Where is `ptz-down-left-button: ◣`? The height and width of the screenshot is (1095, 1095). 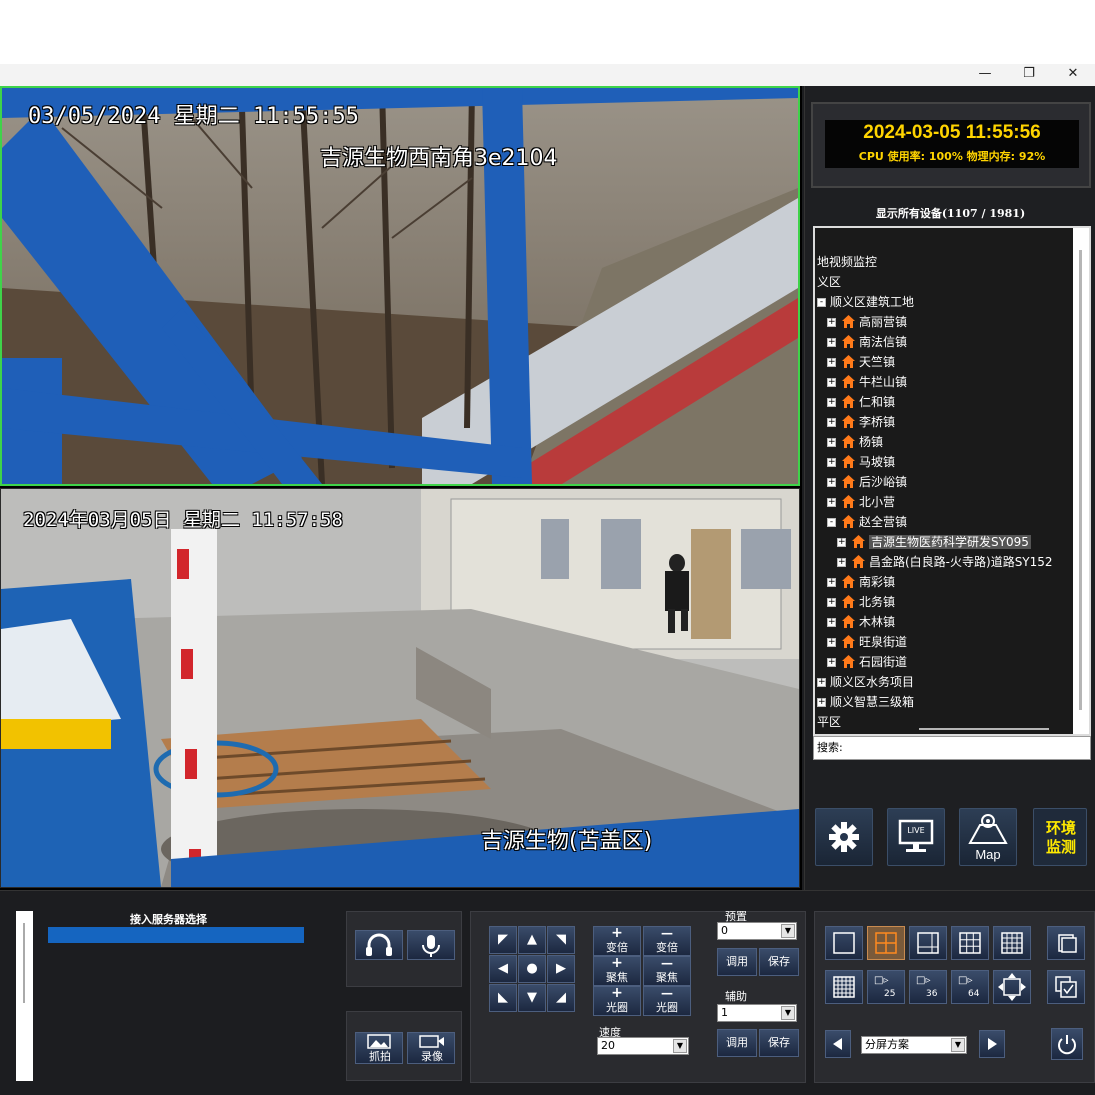
ptz-down-left-button: ◣ is located at coordinates (503, 998).